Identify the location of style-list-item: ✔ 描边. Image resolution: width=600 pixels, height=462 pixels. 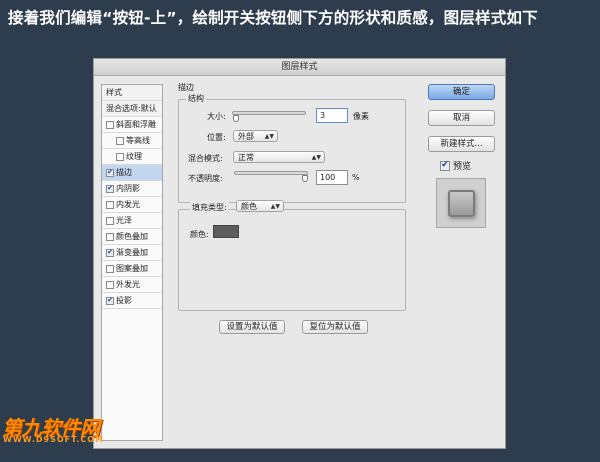
(132, 173).